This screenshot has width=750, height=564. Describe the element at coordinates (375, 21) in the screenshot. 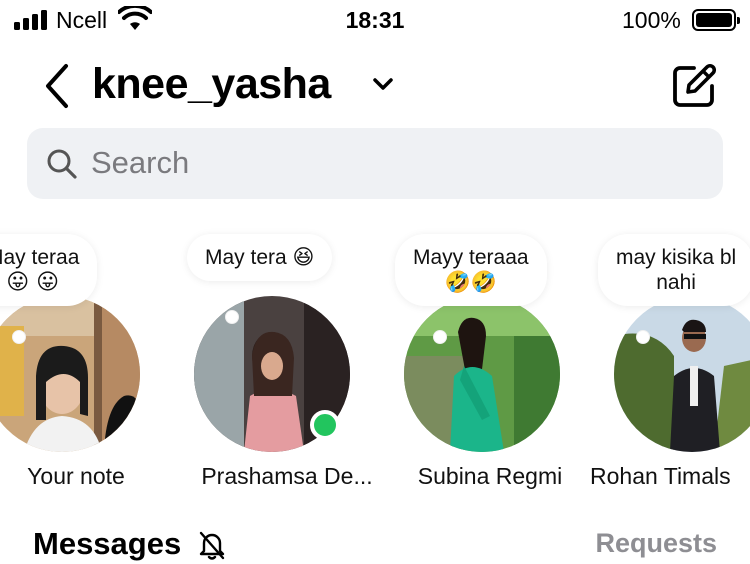

I see `status-bar: Ncell 18:31 100%` at that location.